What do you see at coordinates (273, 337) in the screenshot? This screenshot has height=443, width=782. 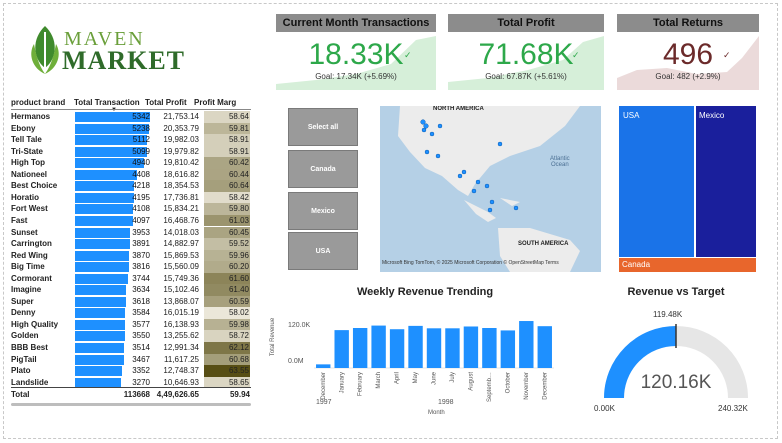 I see `y-axis-label: Total Revenue` at bounding box center [273, 337].